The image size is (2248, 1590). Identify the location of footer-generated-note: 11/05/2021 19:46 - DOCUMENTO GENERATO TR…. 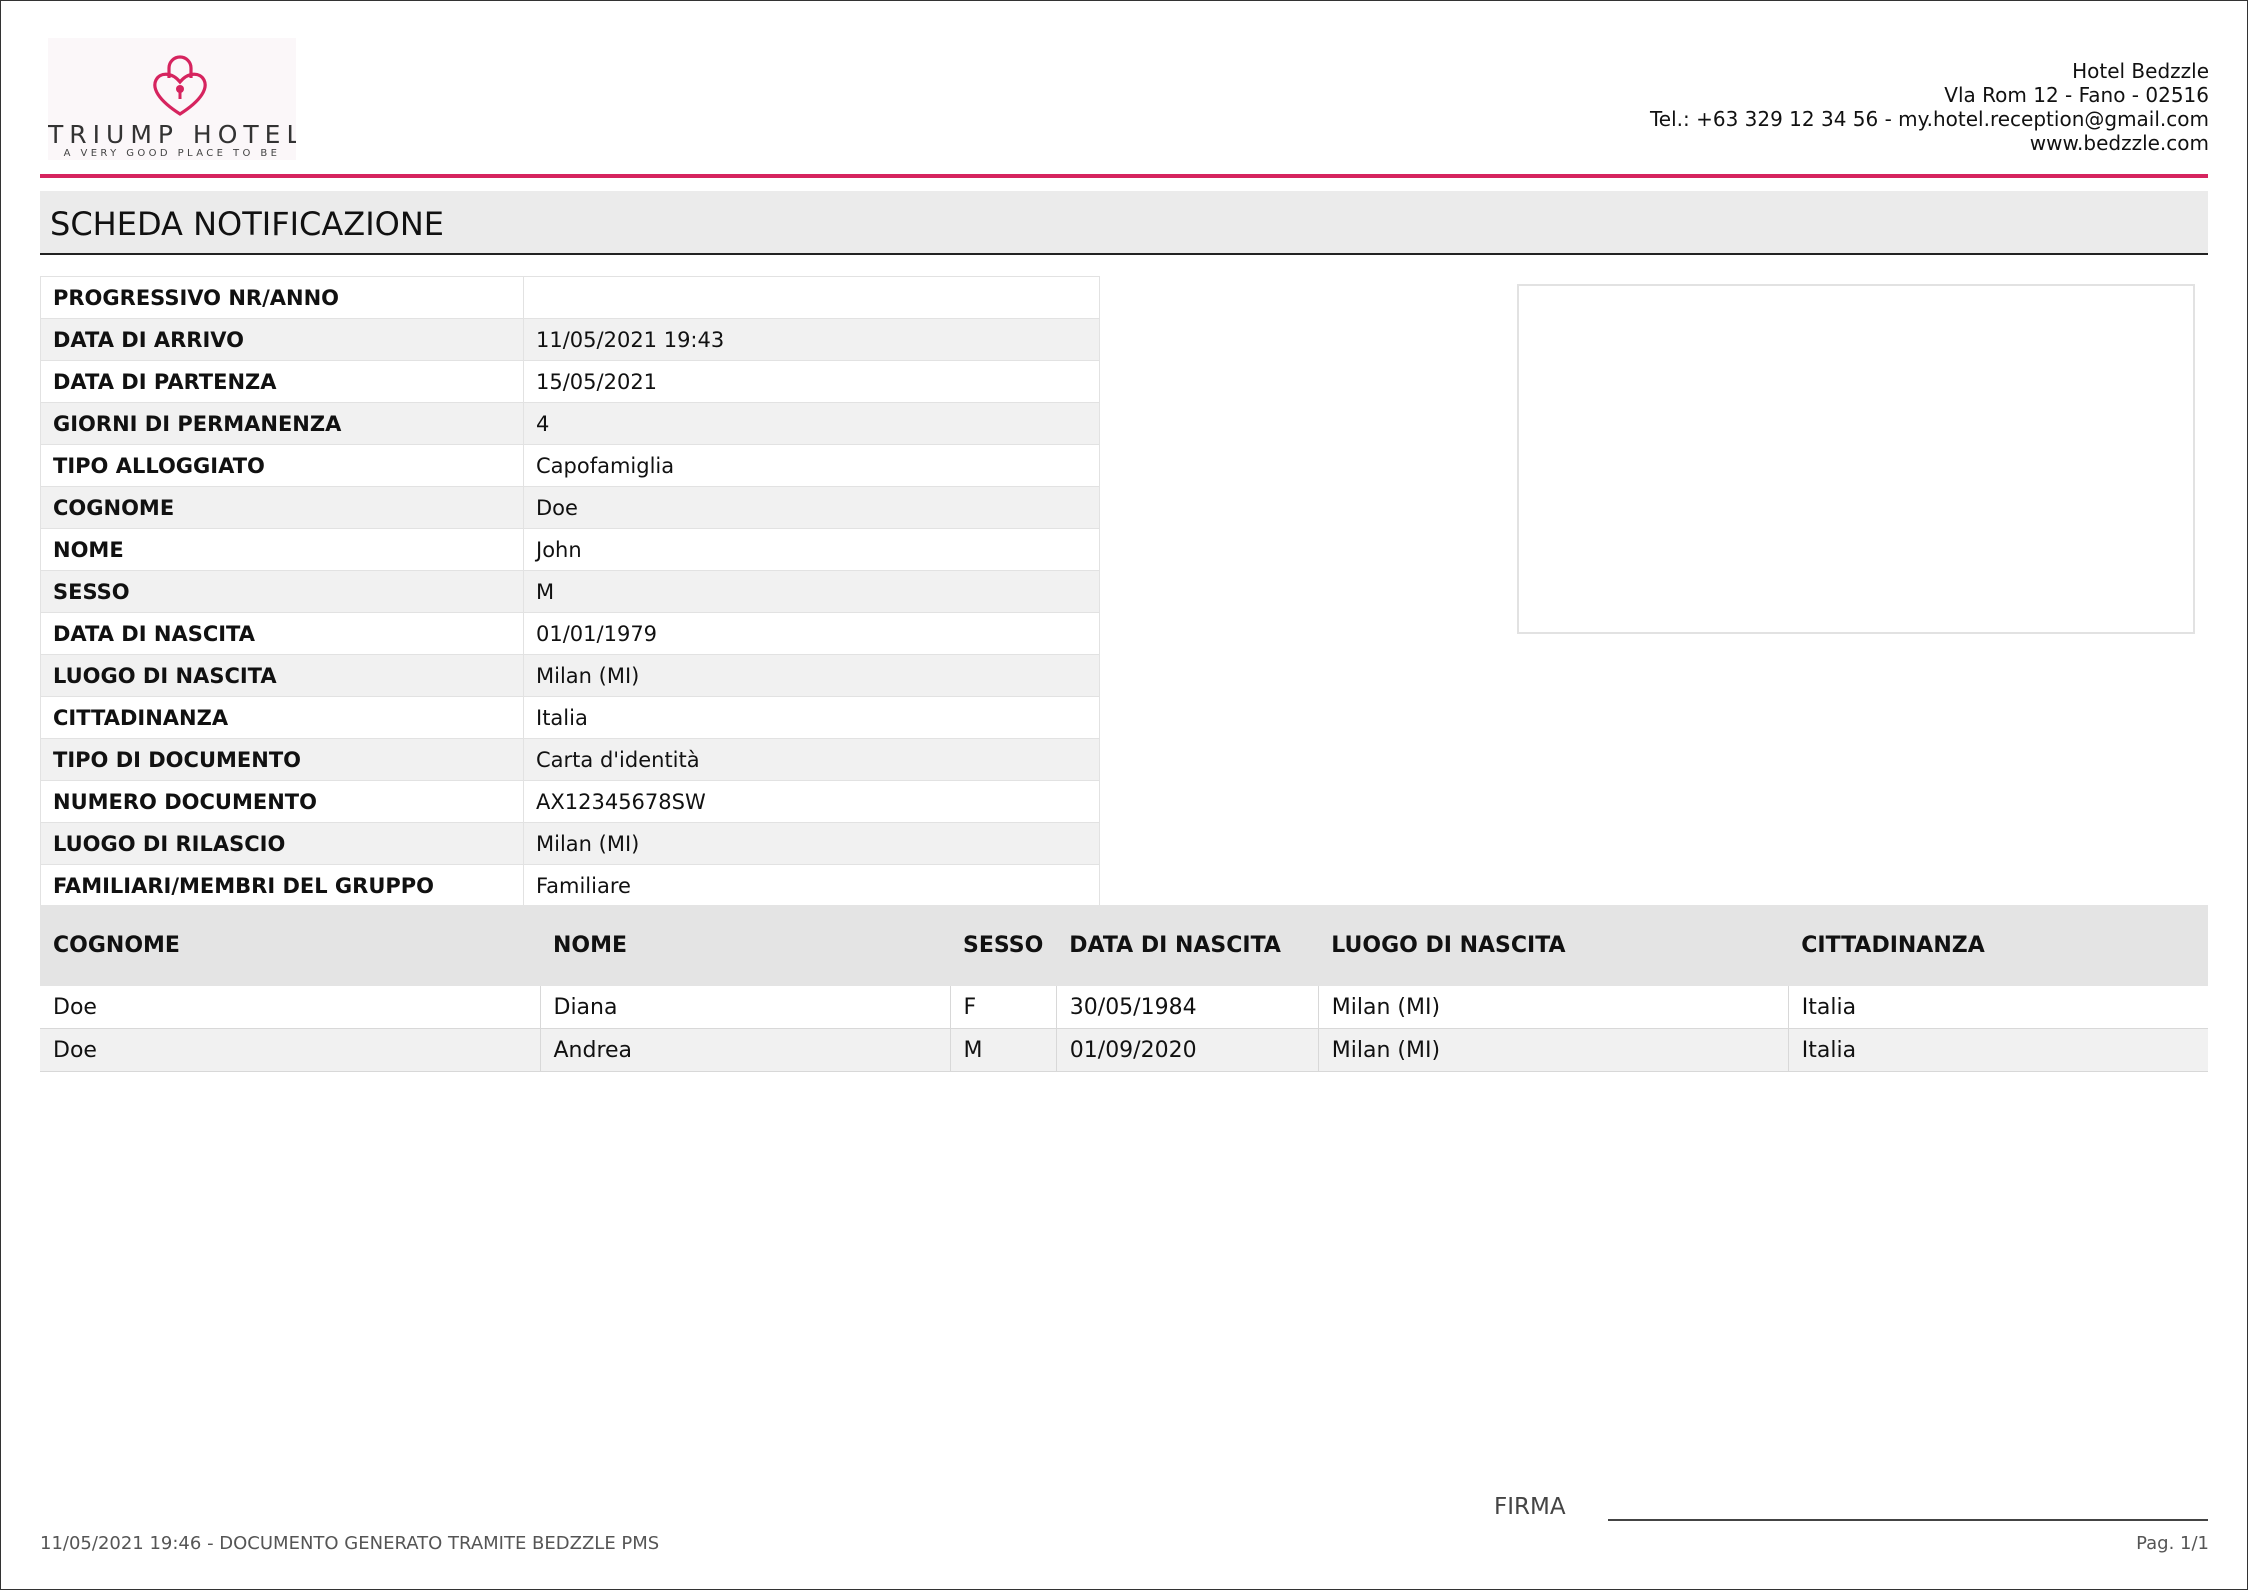
(350, 1543).